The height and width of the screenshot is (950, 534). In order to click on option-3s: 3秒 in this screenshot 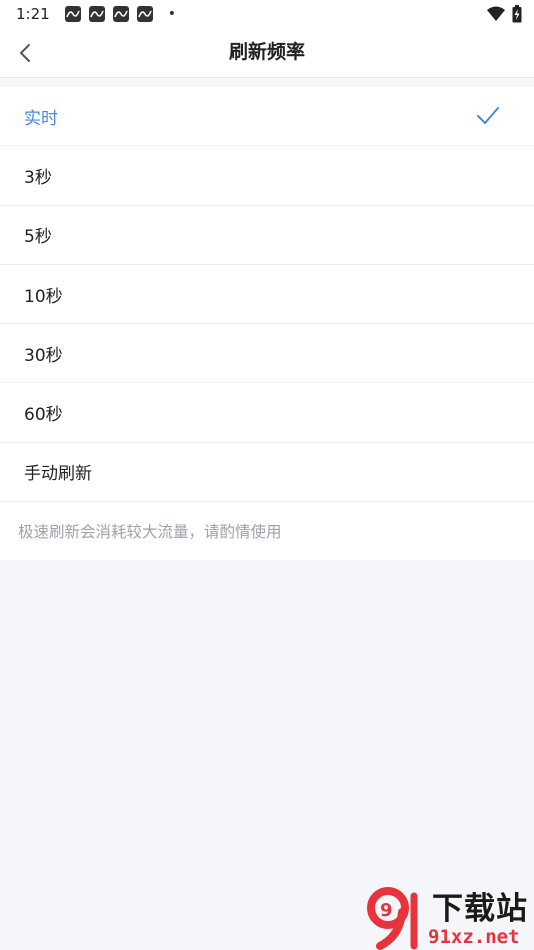, I will do `click(267, 176)`.